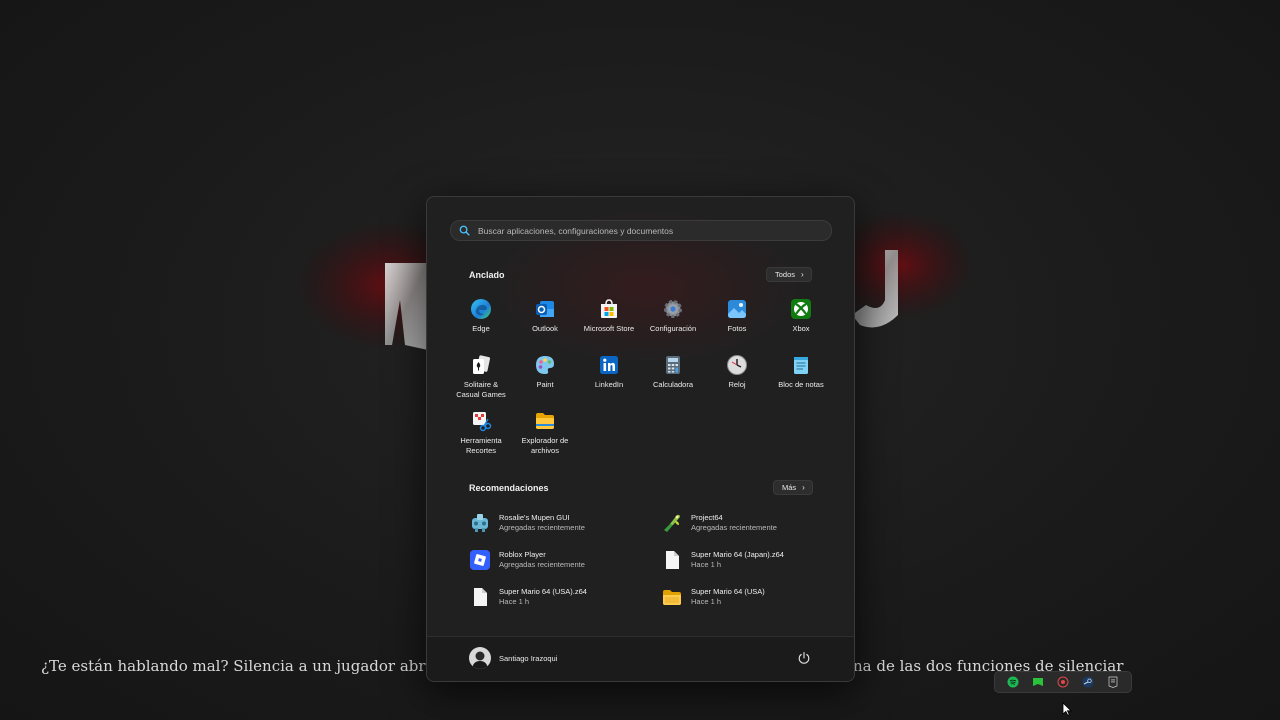 The width and height of the screenshot is (1280, 720). Describe the element at coordinates (737, 554) in the screenshot. I see `recommended-item-name: Super Mario 64 (Japan).z64` at that location.